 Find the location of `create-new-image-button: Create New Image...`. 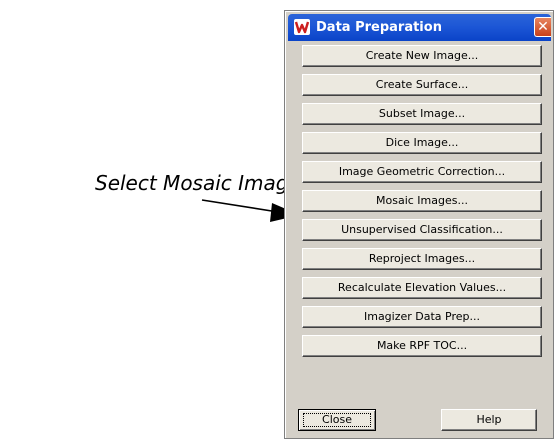

create-new-image-button: Create New Image... is located at coordinates (422, 56).